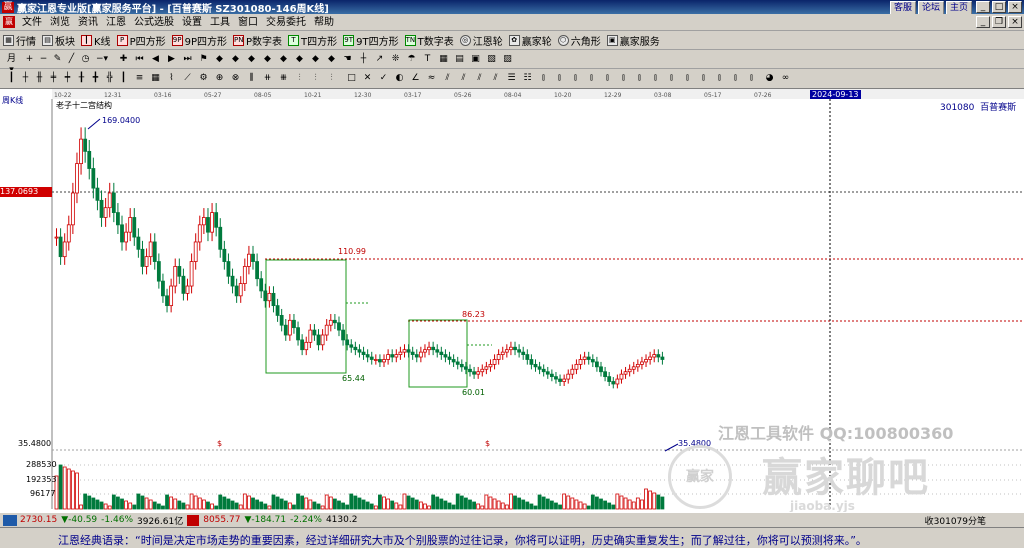  Describe the element at coordinates (383, 78) in the screenshot. I see `check-tool-icon: ✓` at that location.